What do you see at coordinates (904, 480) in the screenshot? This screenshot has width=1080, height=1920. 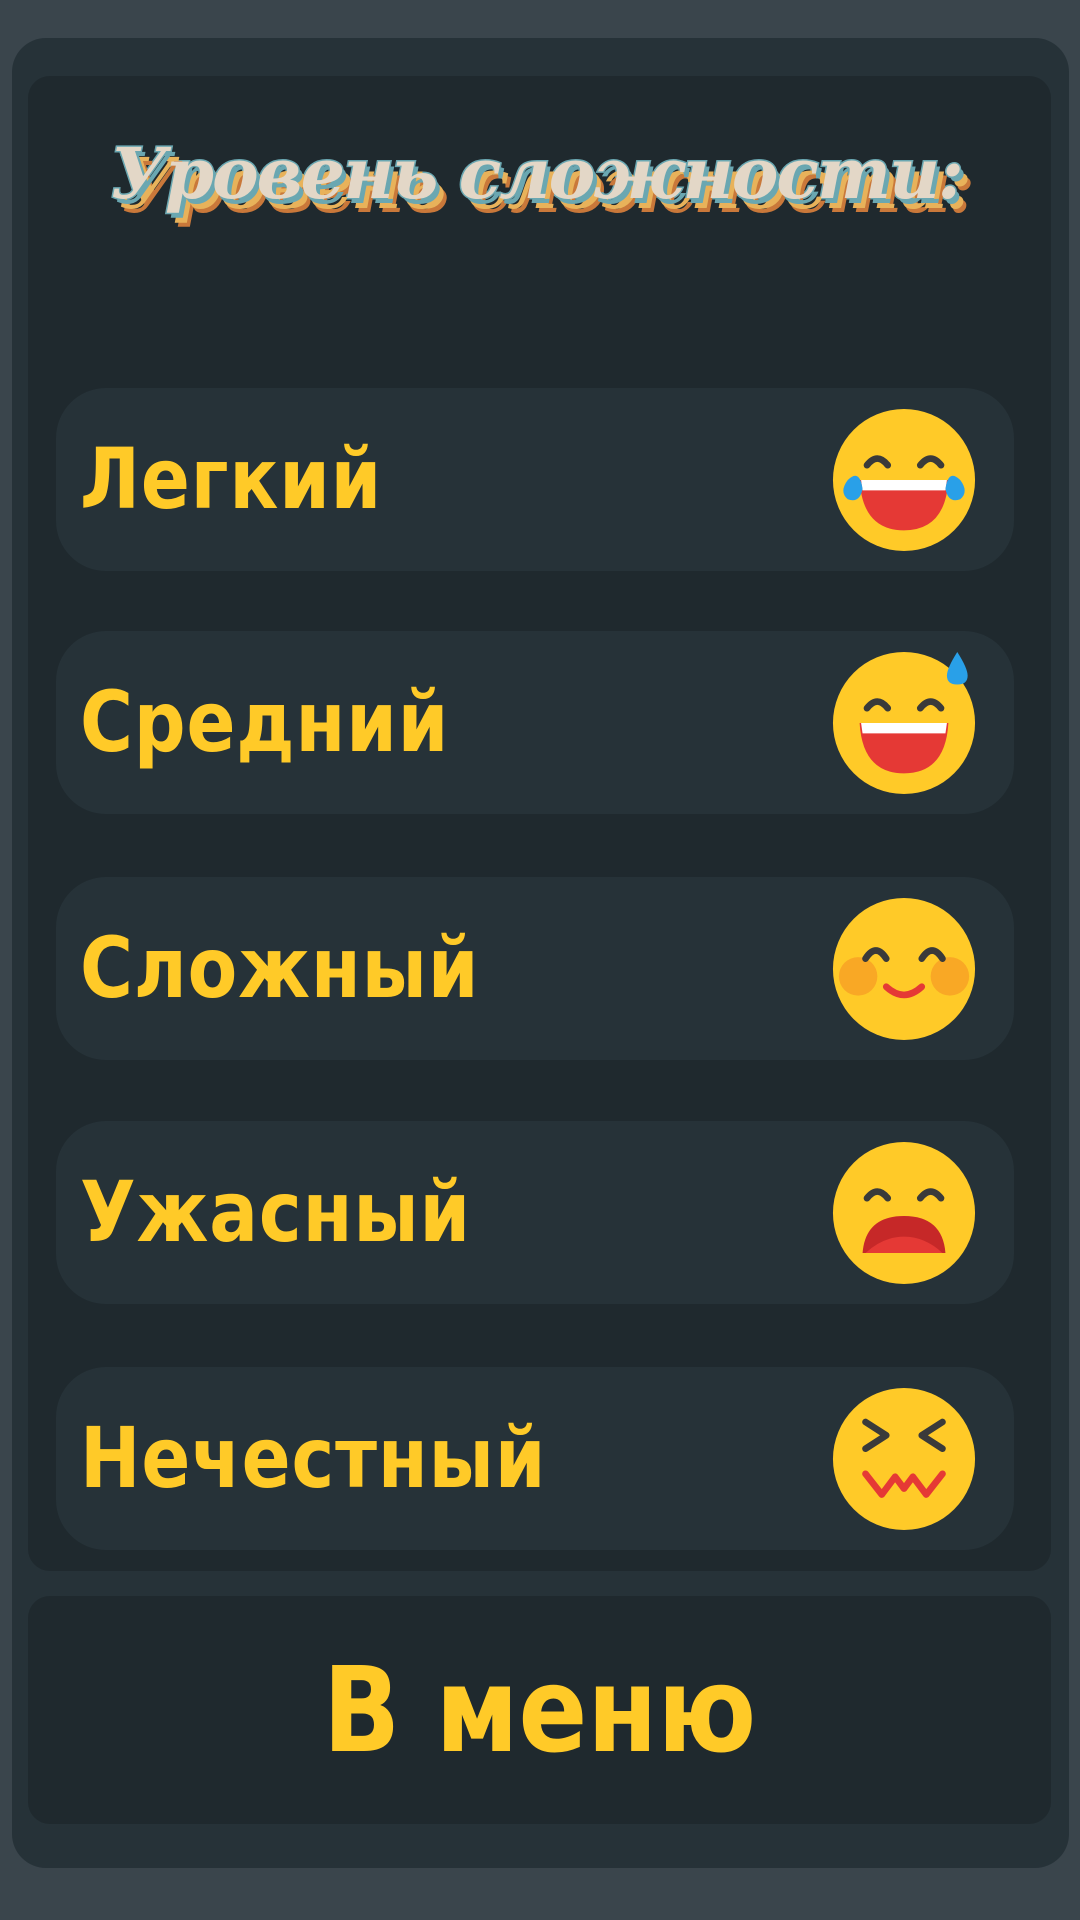 I see `face-with-tears-of-joy-icon` at bounding box center [904, 480].